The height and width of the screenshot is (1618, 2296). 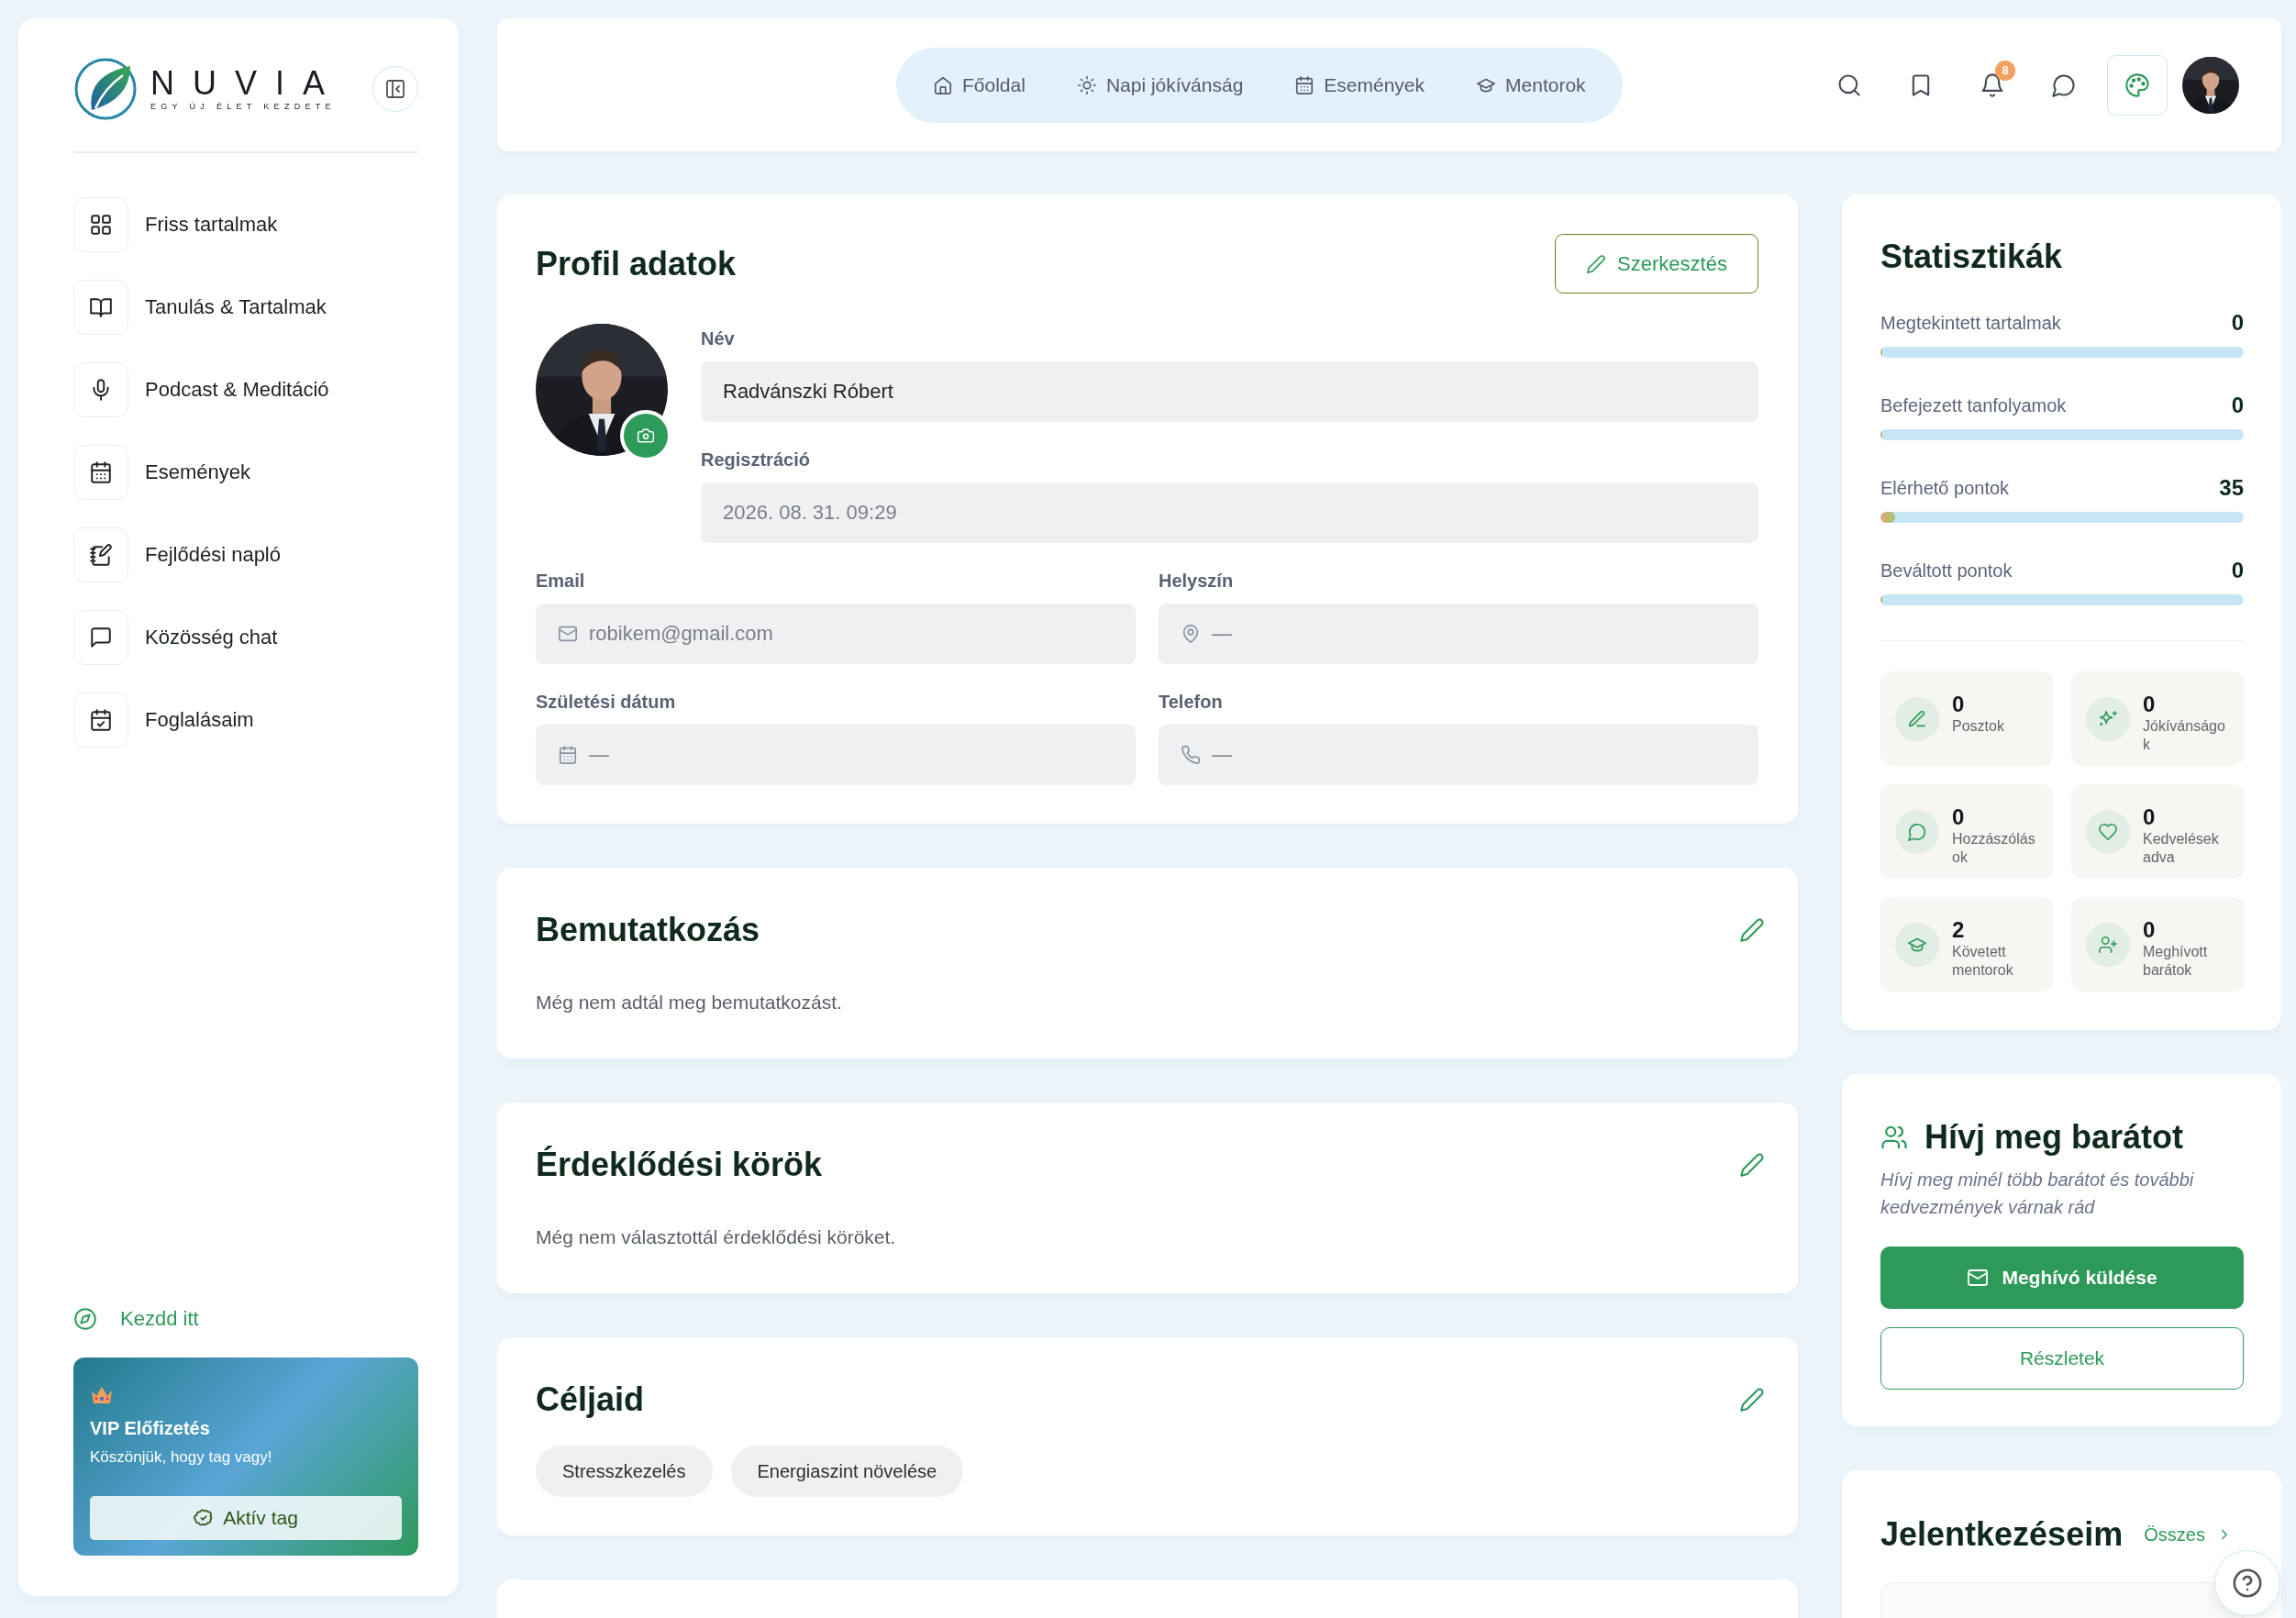 What do you see at coordinates (2005, 70) in the screenshot?
I see `notification-badge: 8` at bounding box center [2005, 70].